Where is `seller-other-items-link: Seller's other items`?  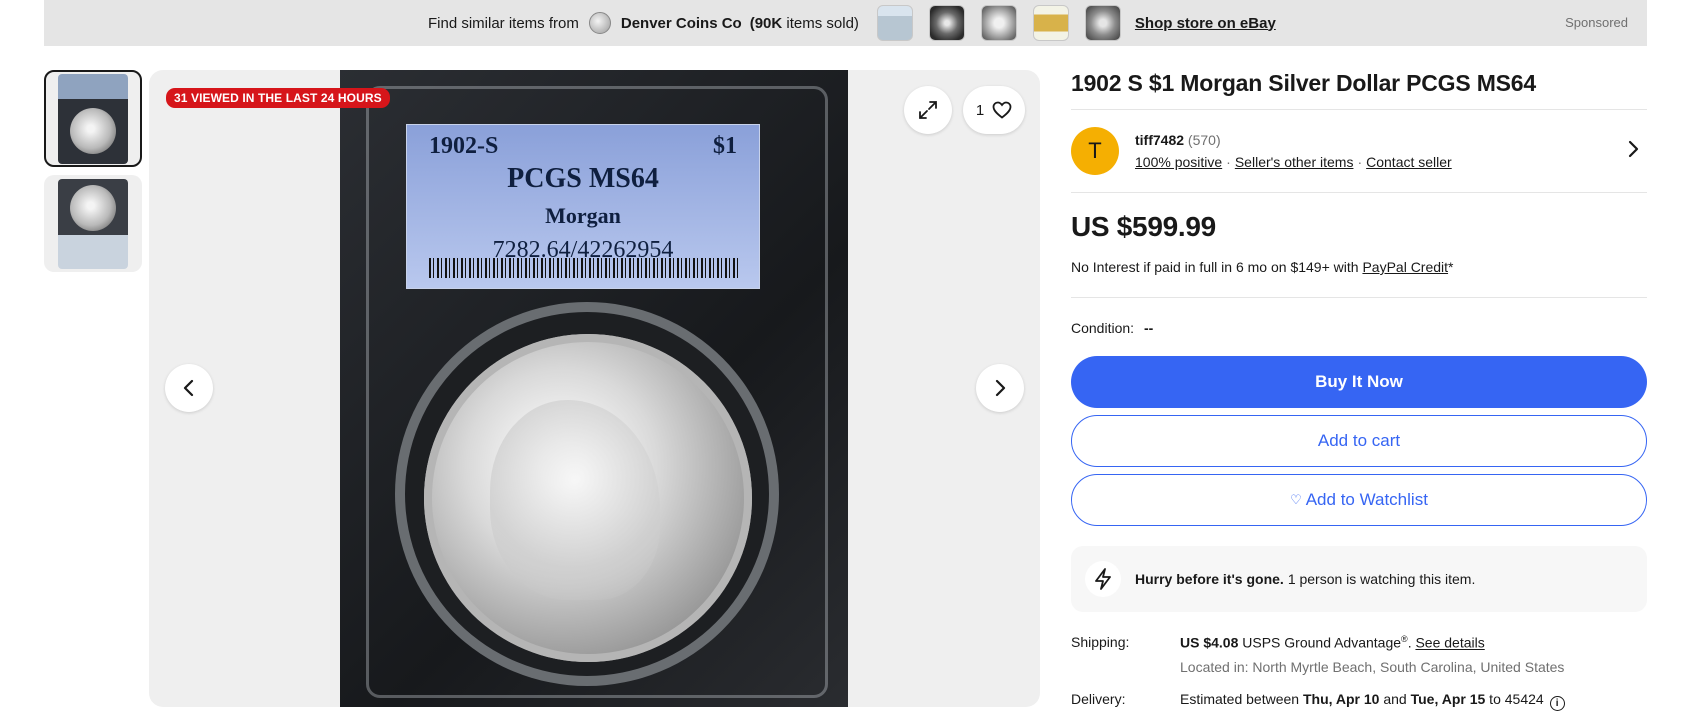
seller-other-items-link: Seller's other items is located at coordinates (1294, 162).